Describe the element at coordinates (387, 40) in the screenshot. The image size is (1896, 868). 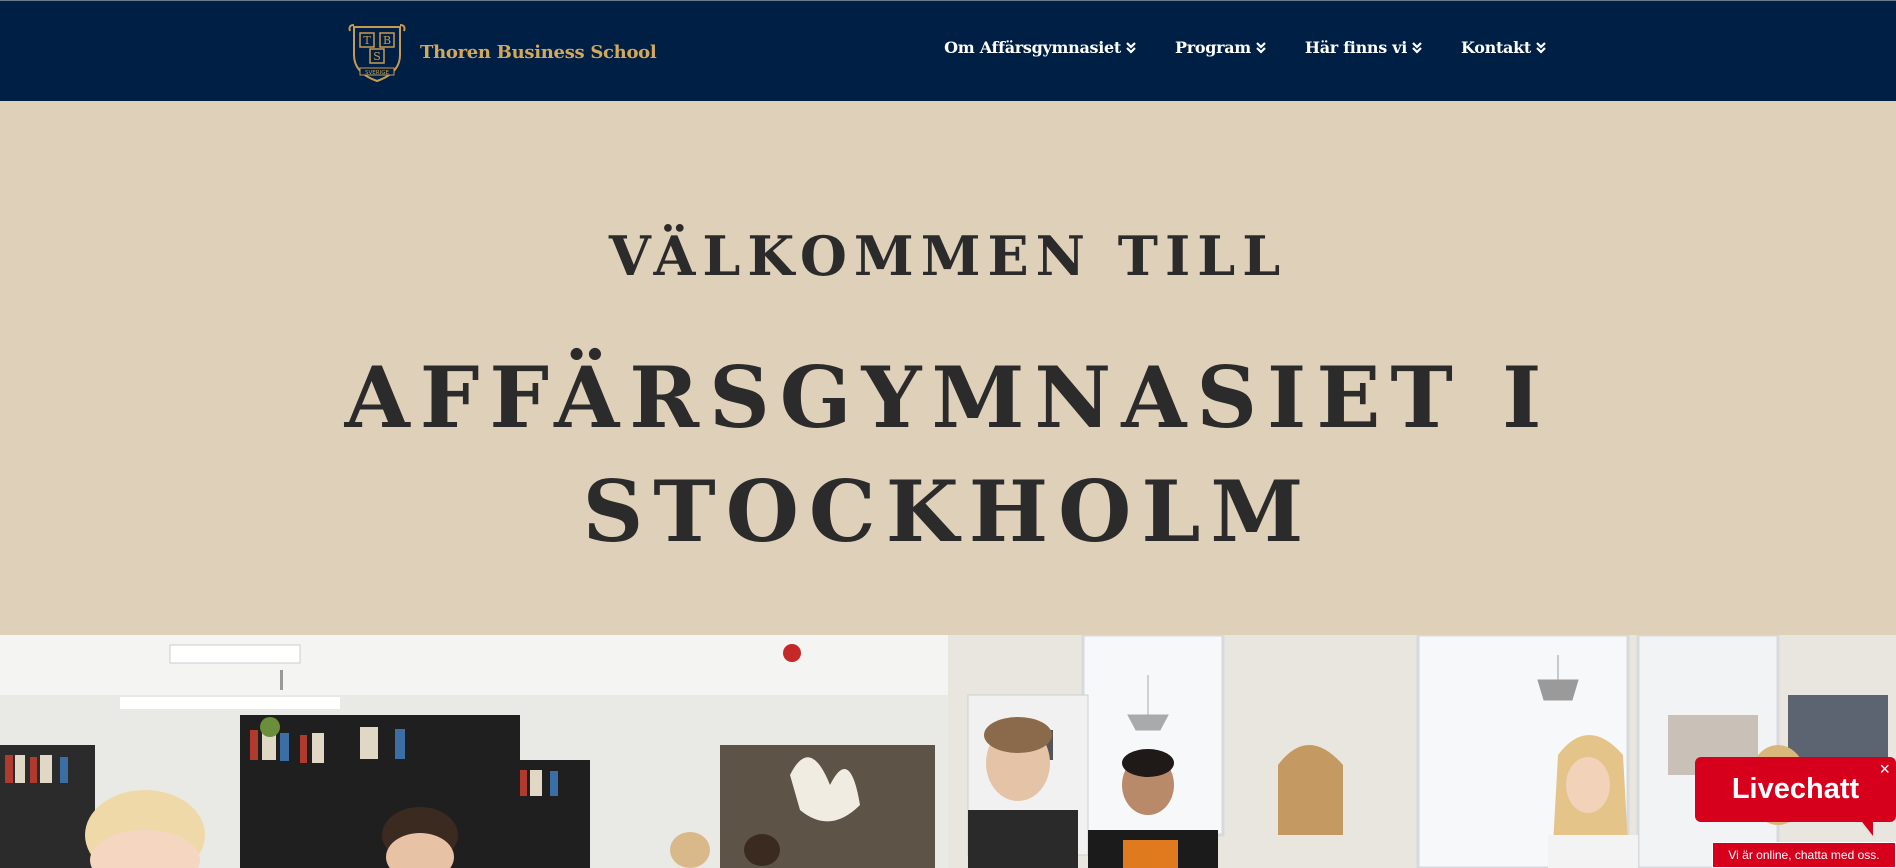
I see `crest-letter-b: B` at that location.